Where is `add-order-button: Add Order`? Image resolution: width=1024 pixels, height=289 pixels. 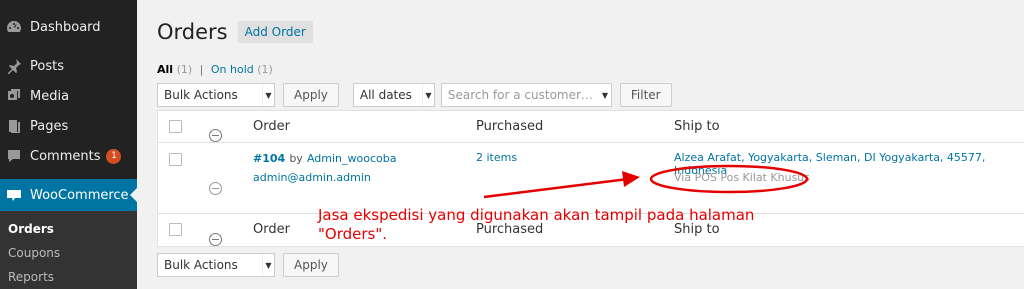
add-order-button: Add Order is located at coordinates (275, 32).